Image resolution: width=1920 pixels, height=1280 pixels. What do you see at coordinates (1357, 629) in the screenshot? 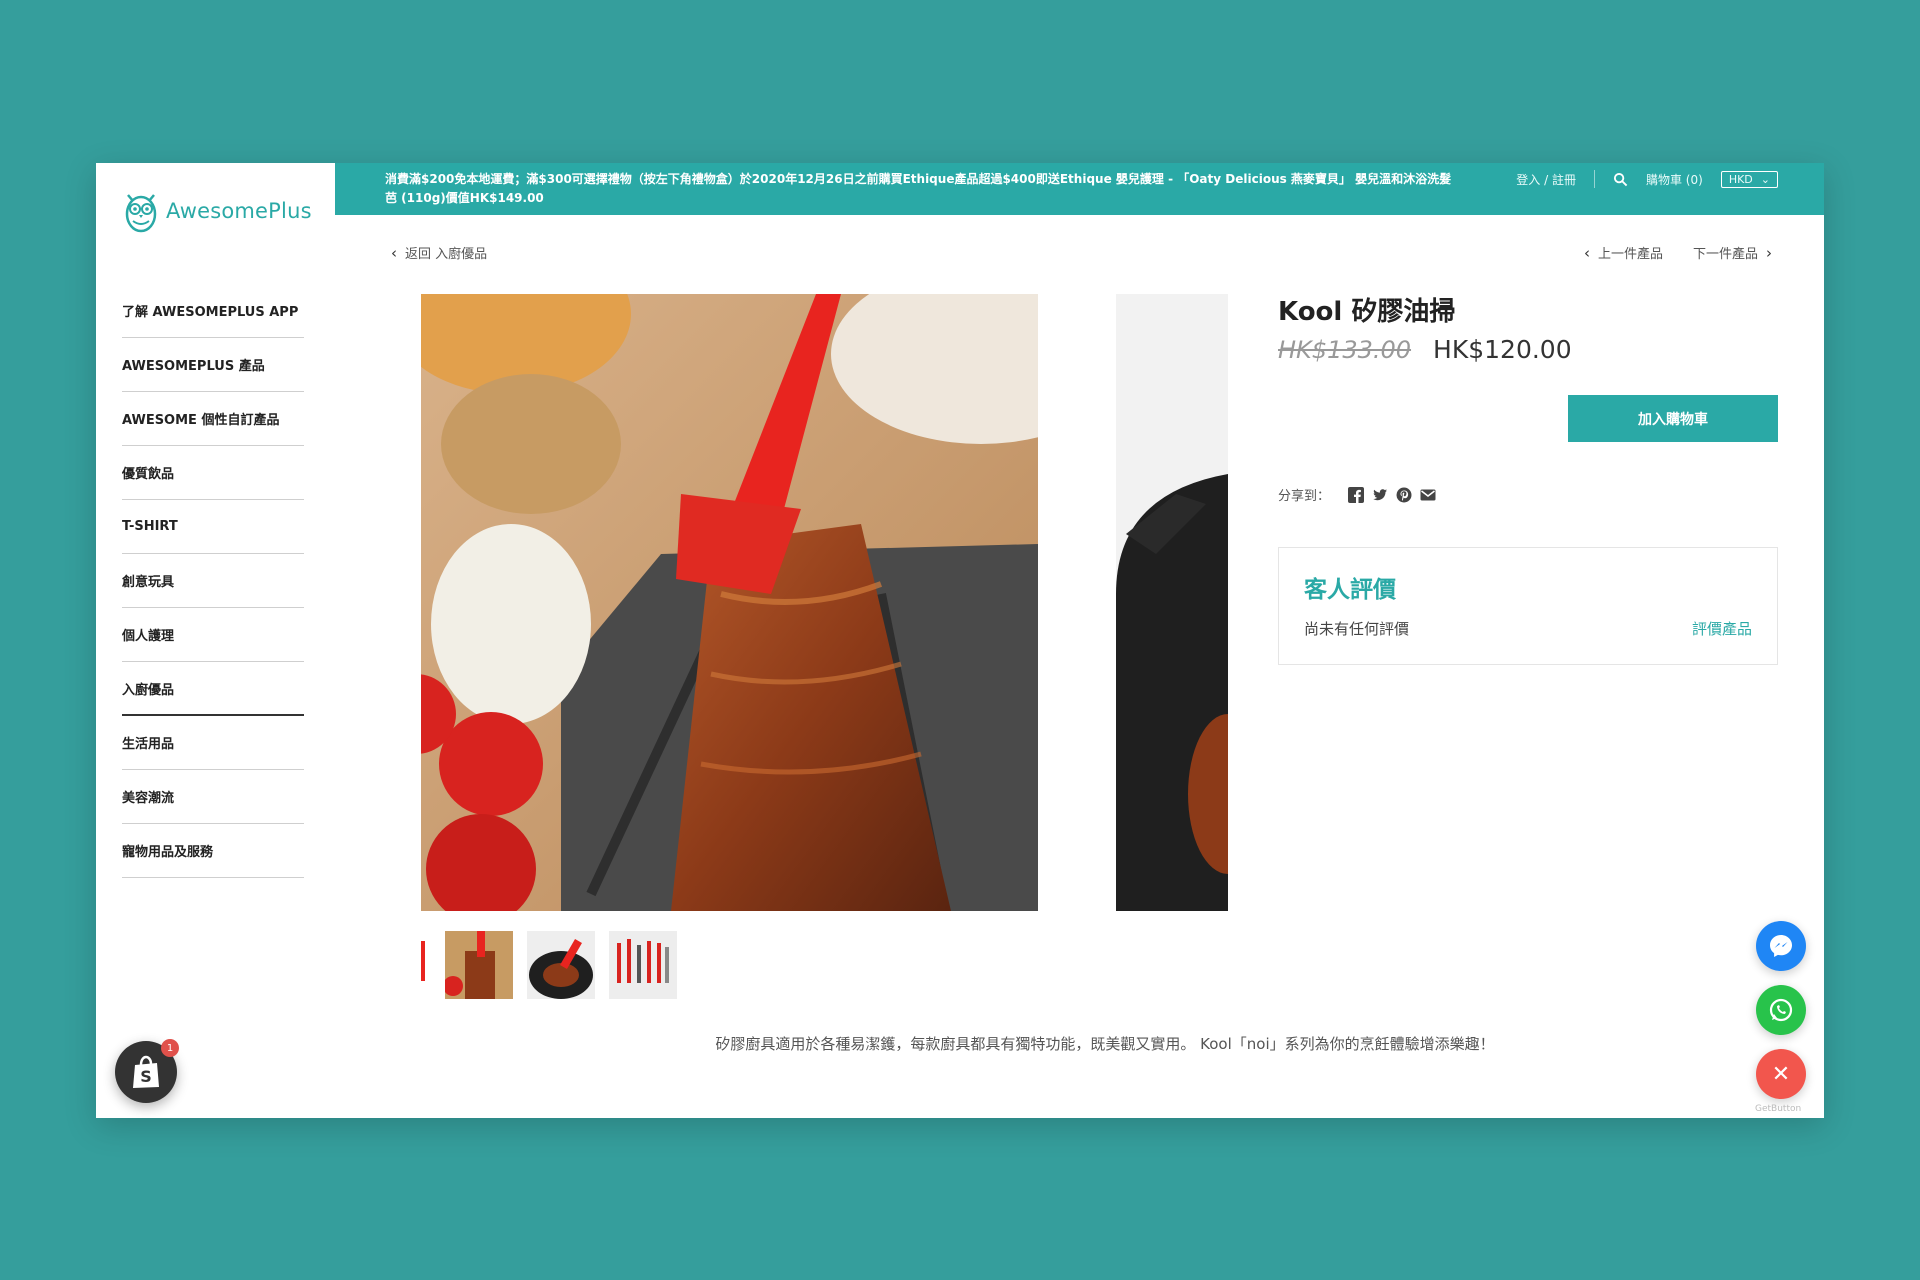
I see `reviews-empty-text: 尚未有任何評價` at bounding box center [1357, 629].